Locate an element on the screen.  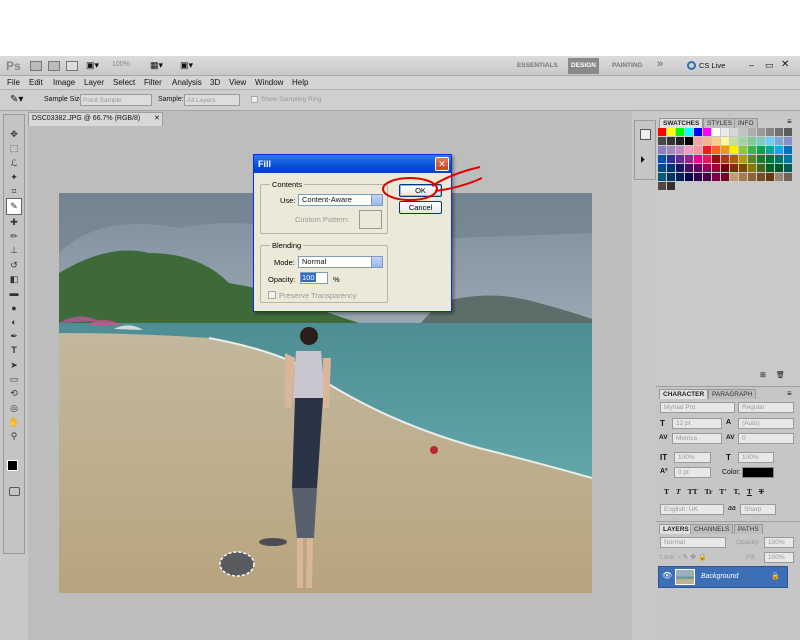
workspace-painting: PAINTING is located at coordinates (627, 65).